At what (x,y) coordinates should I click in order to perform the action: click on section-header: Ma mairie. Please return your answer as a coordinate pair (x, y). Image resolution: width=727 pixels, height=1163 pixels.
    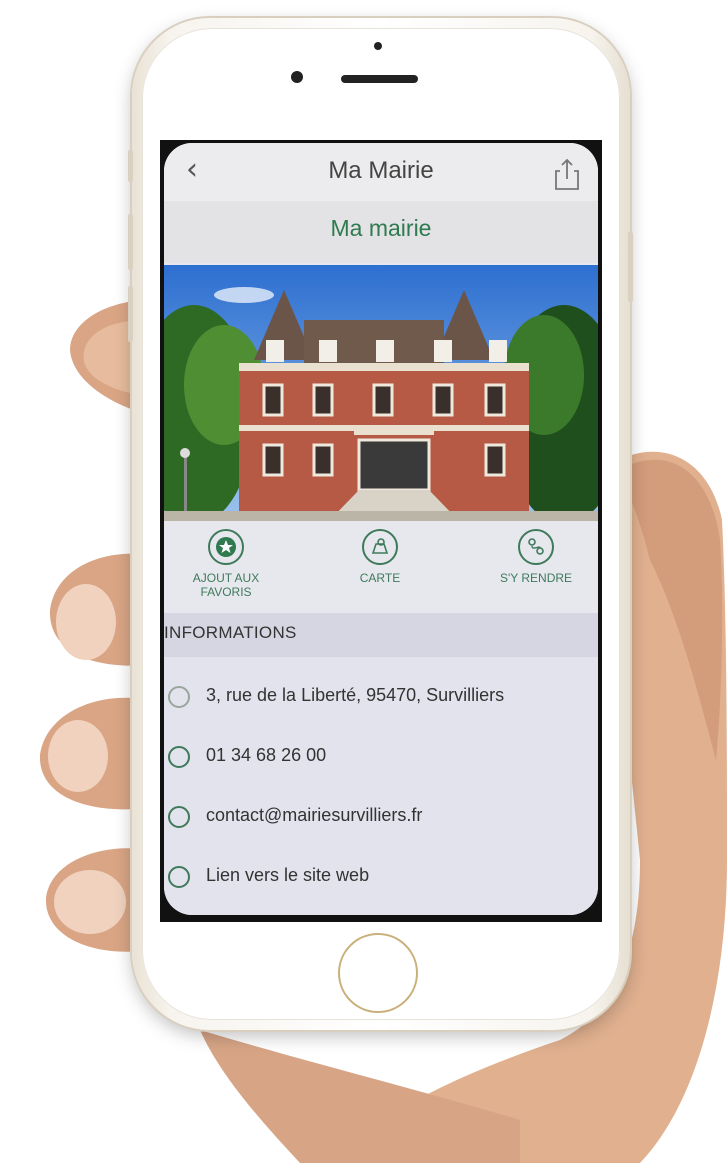
    Looking at the image, I should click on (381, 232).